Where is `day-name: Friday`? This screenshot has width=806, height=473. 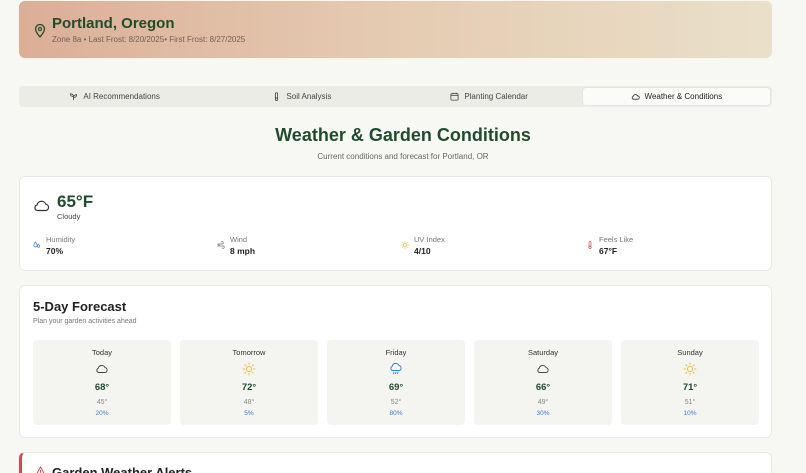 day-name: Friday is located at coordinates (396, 352).